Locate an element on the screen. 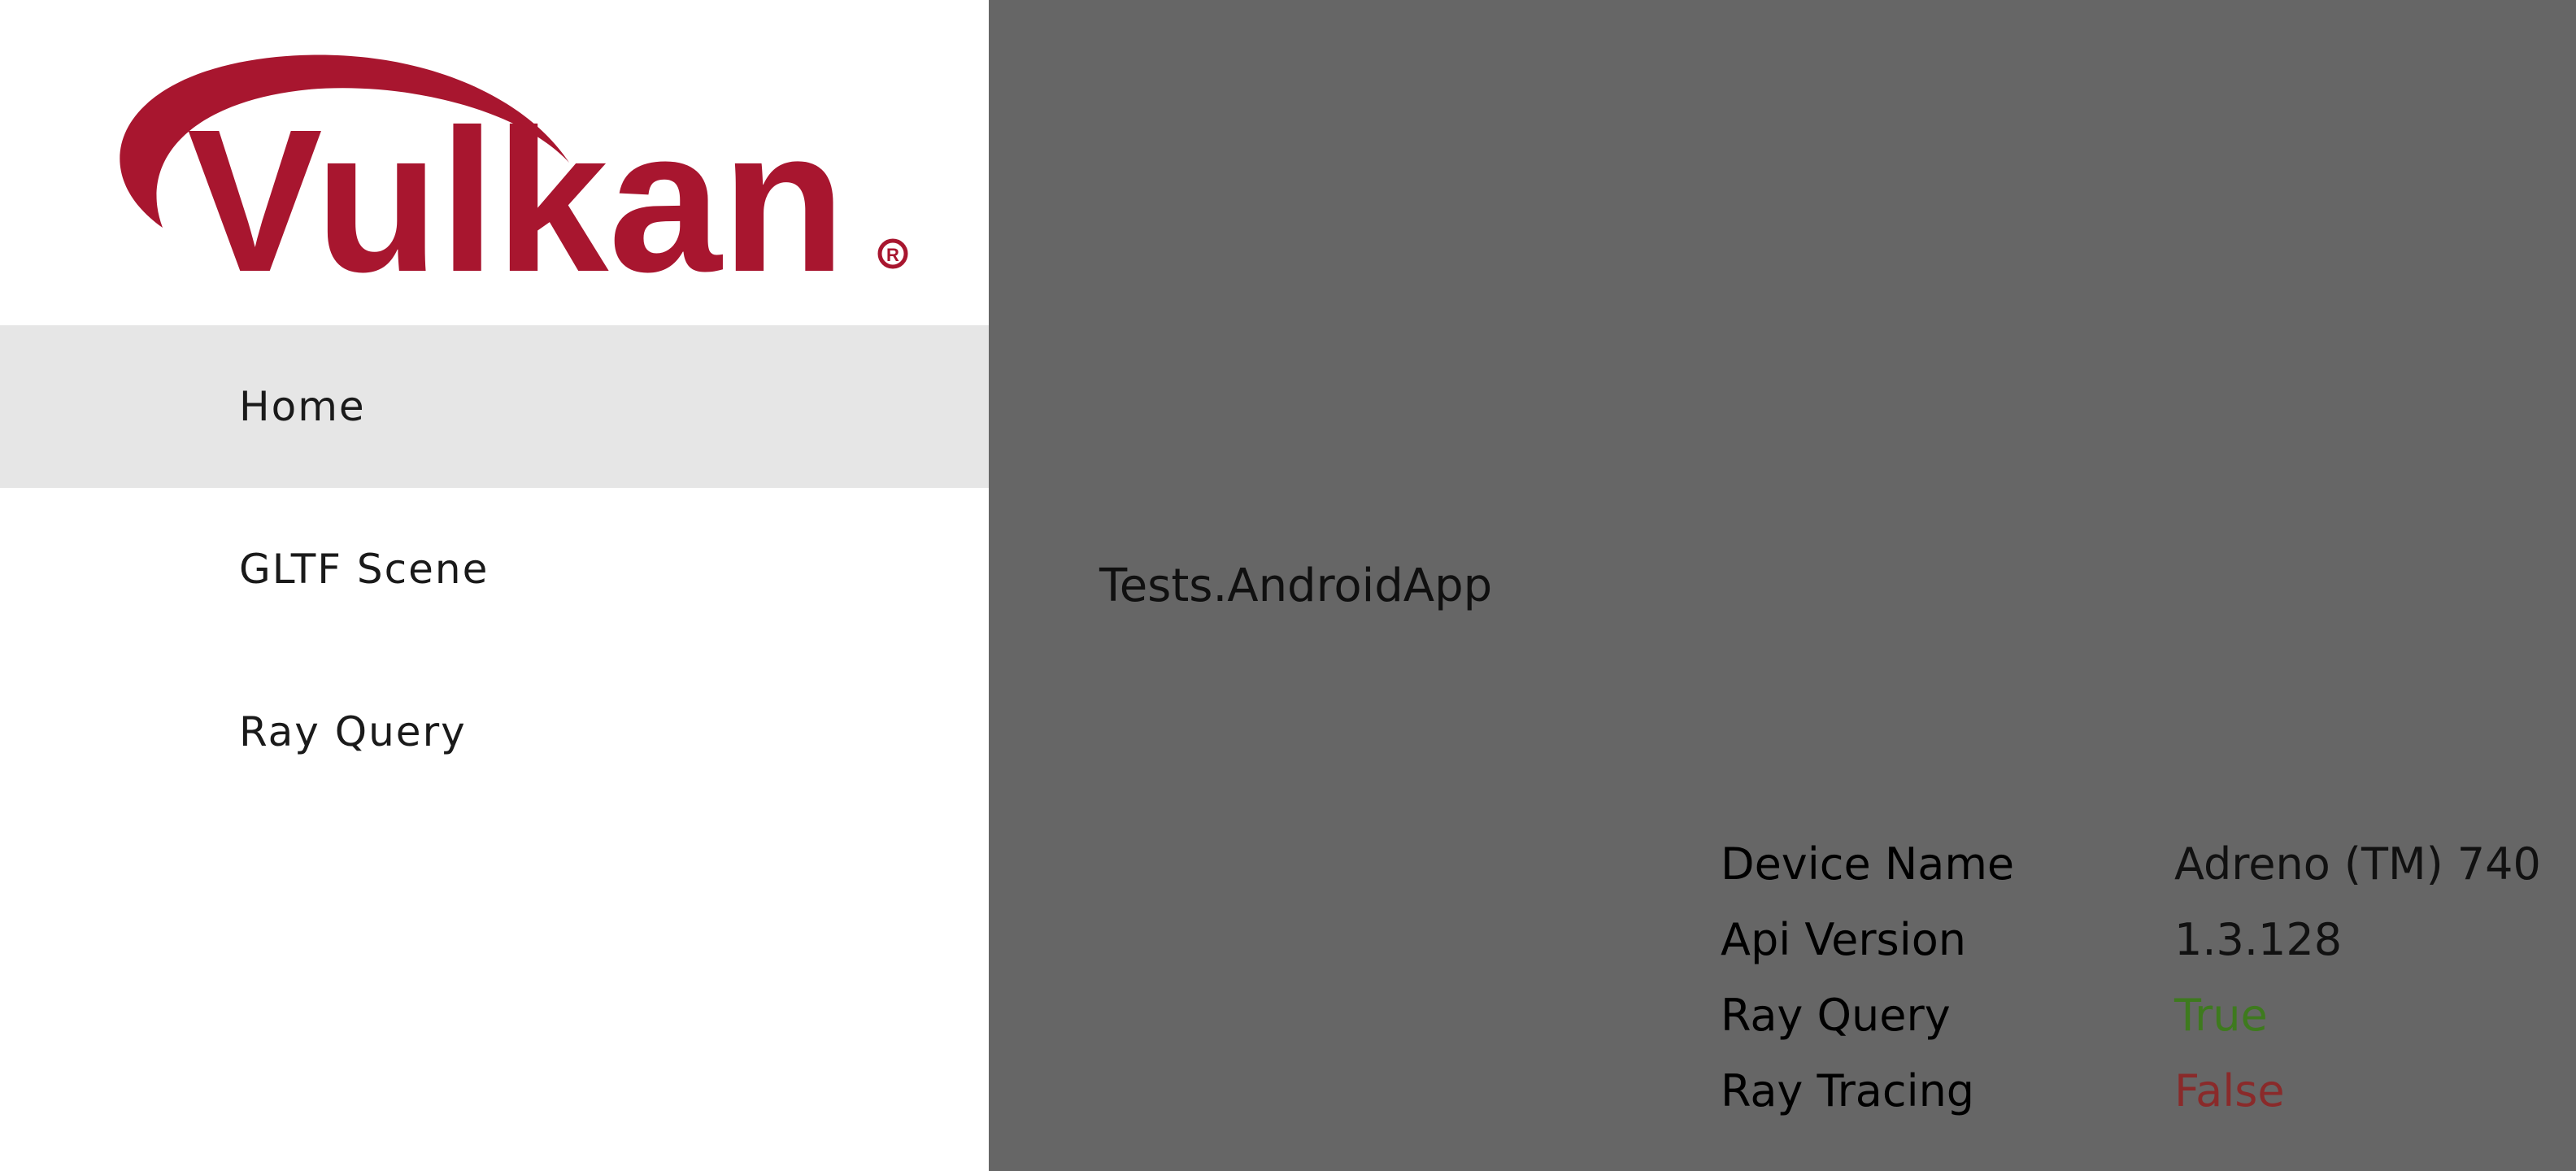 The image size is (2576, 1171). ray-tracing-value: False is located at coordinates (2229, 1091).